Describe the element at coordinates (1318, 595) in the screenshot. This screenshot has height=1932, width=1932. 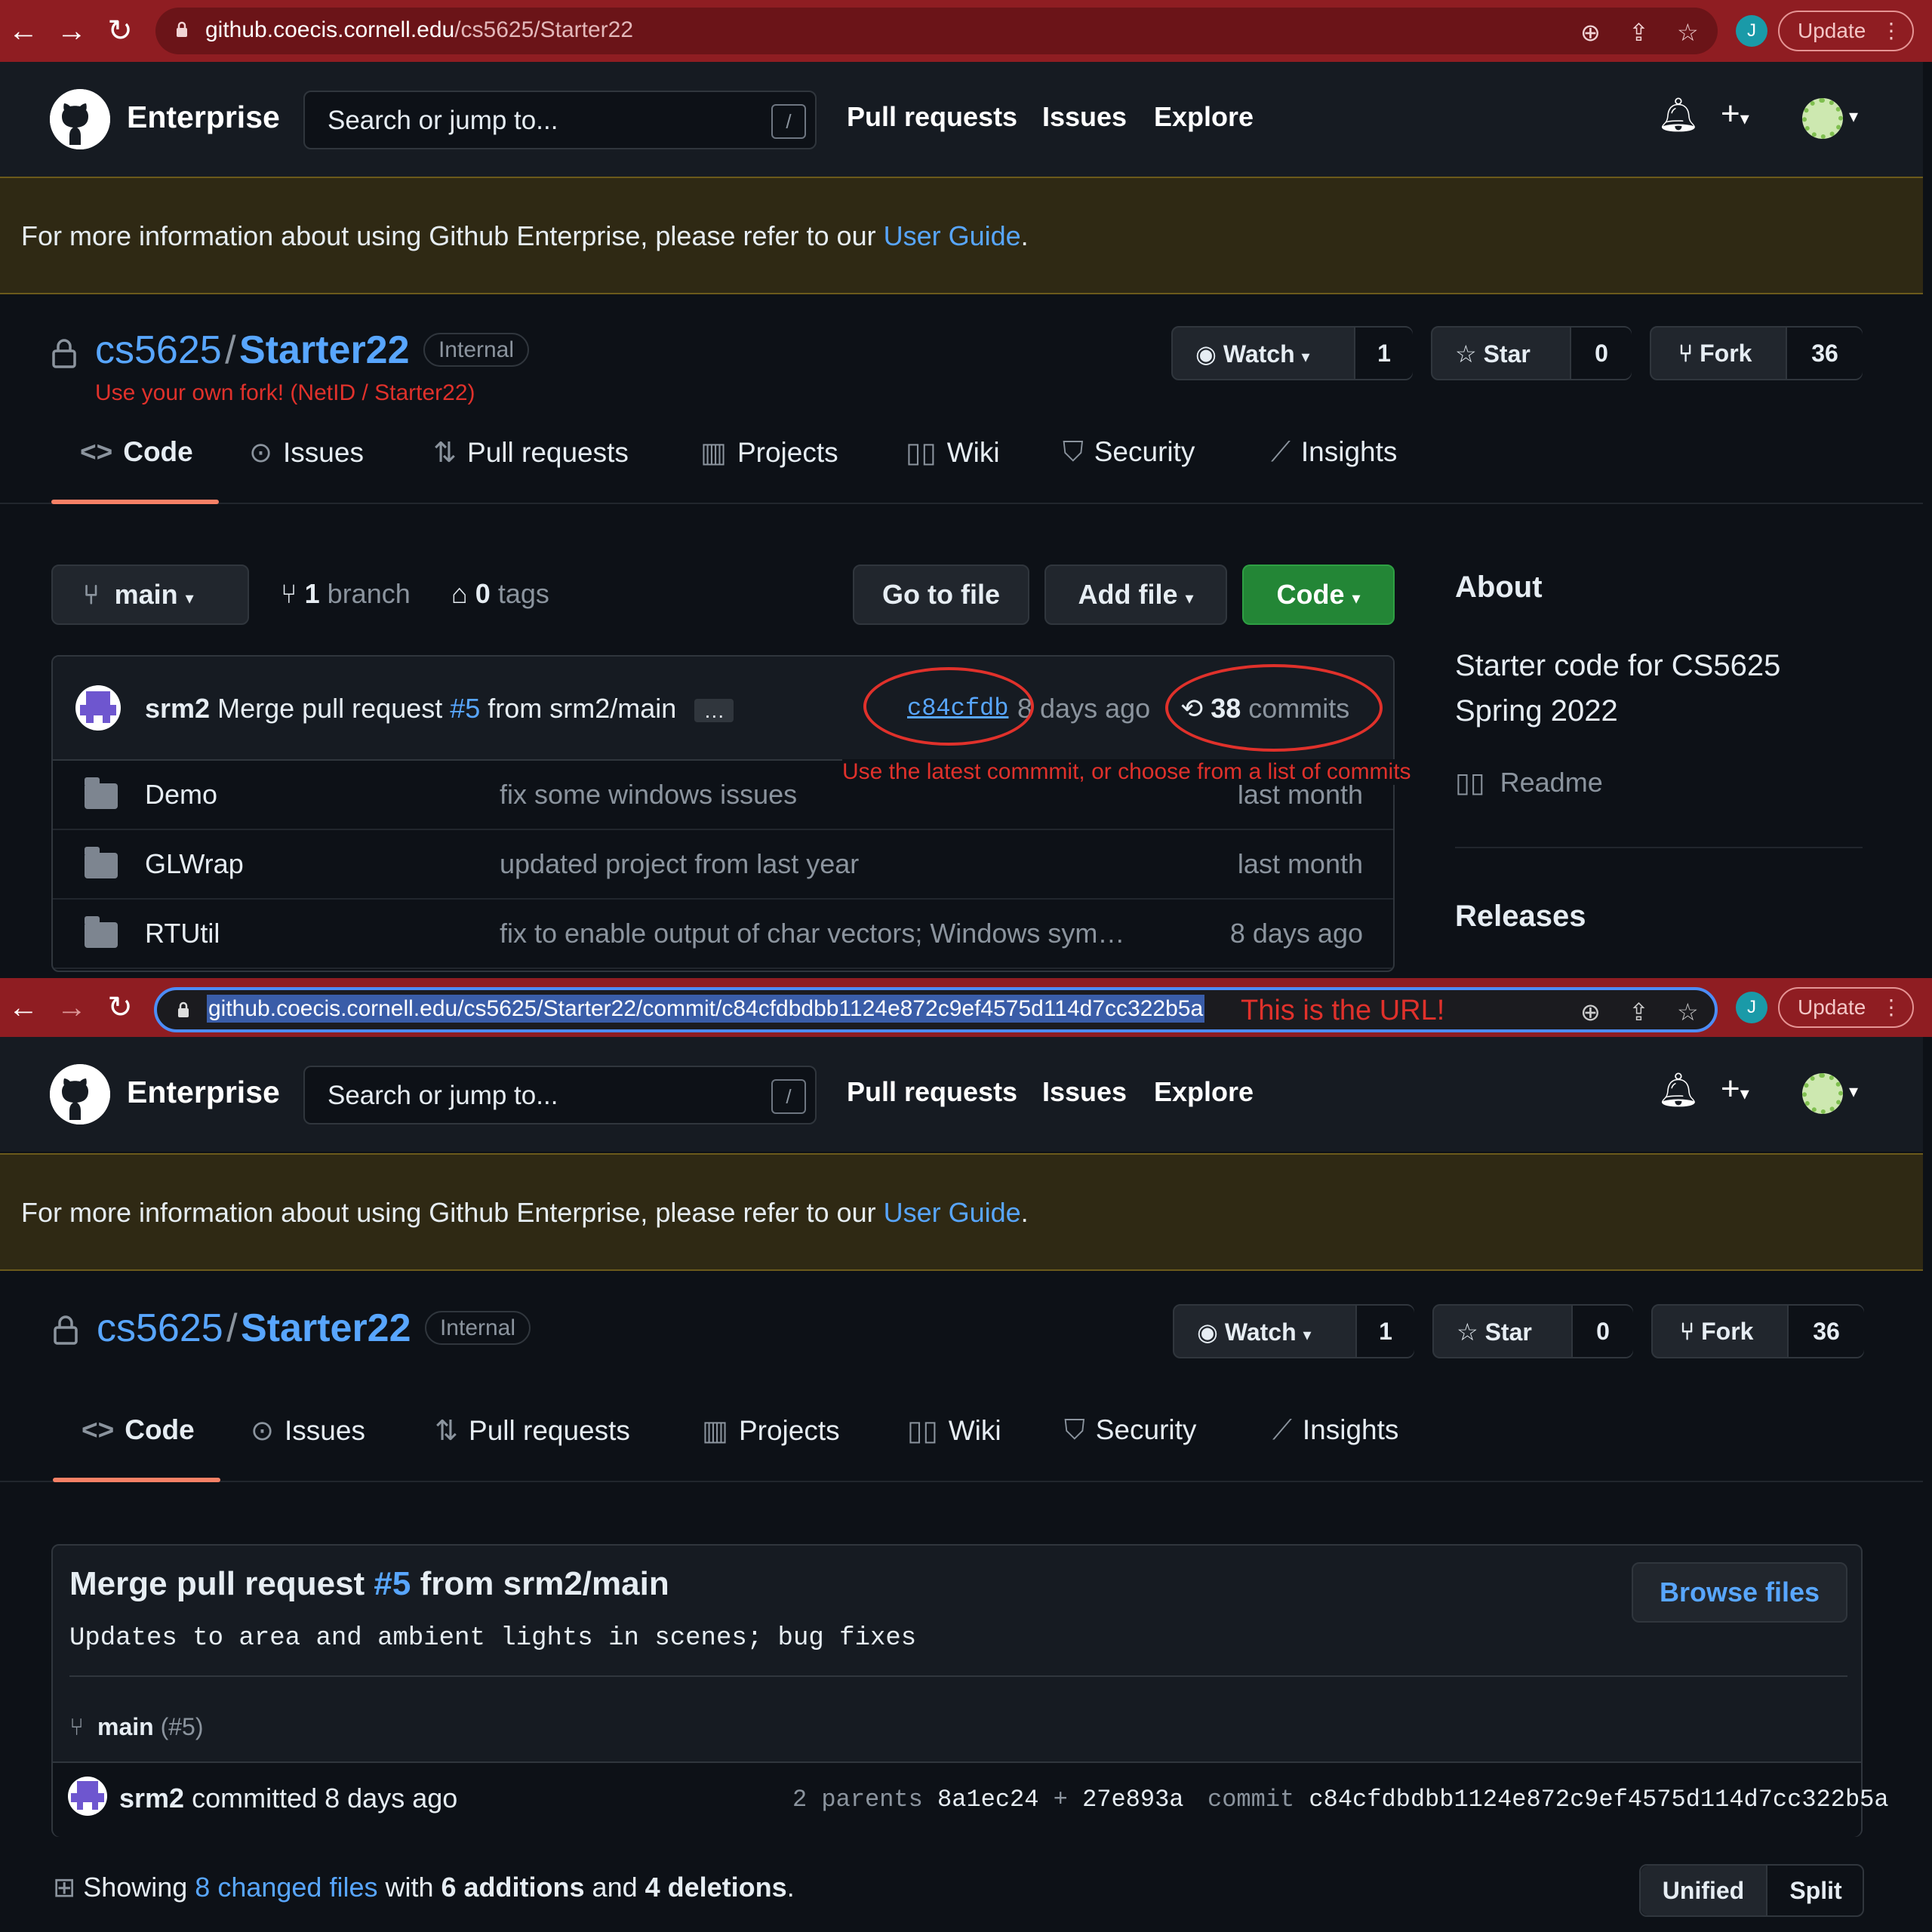
I see `code-download-button: Code ▾` at that location.